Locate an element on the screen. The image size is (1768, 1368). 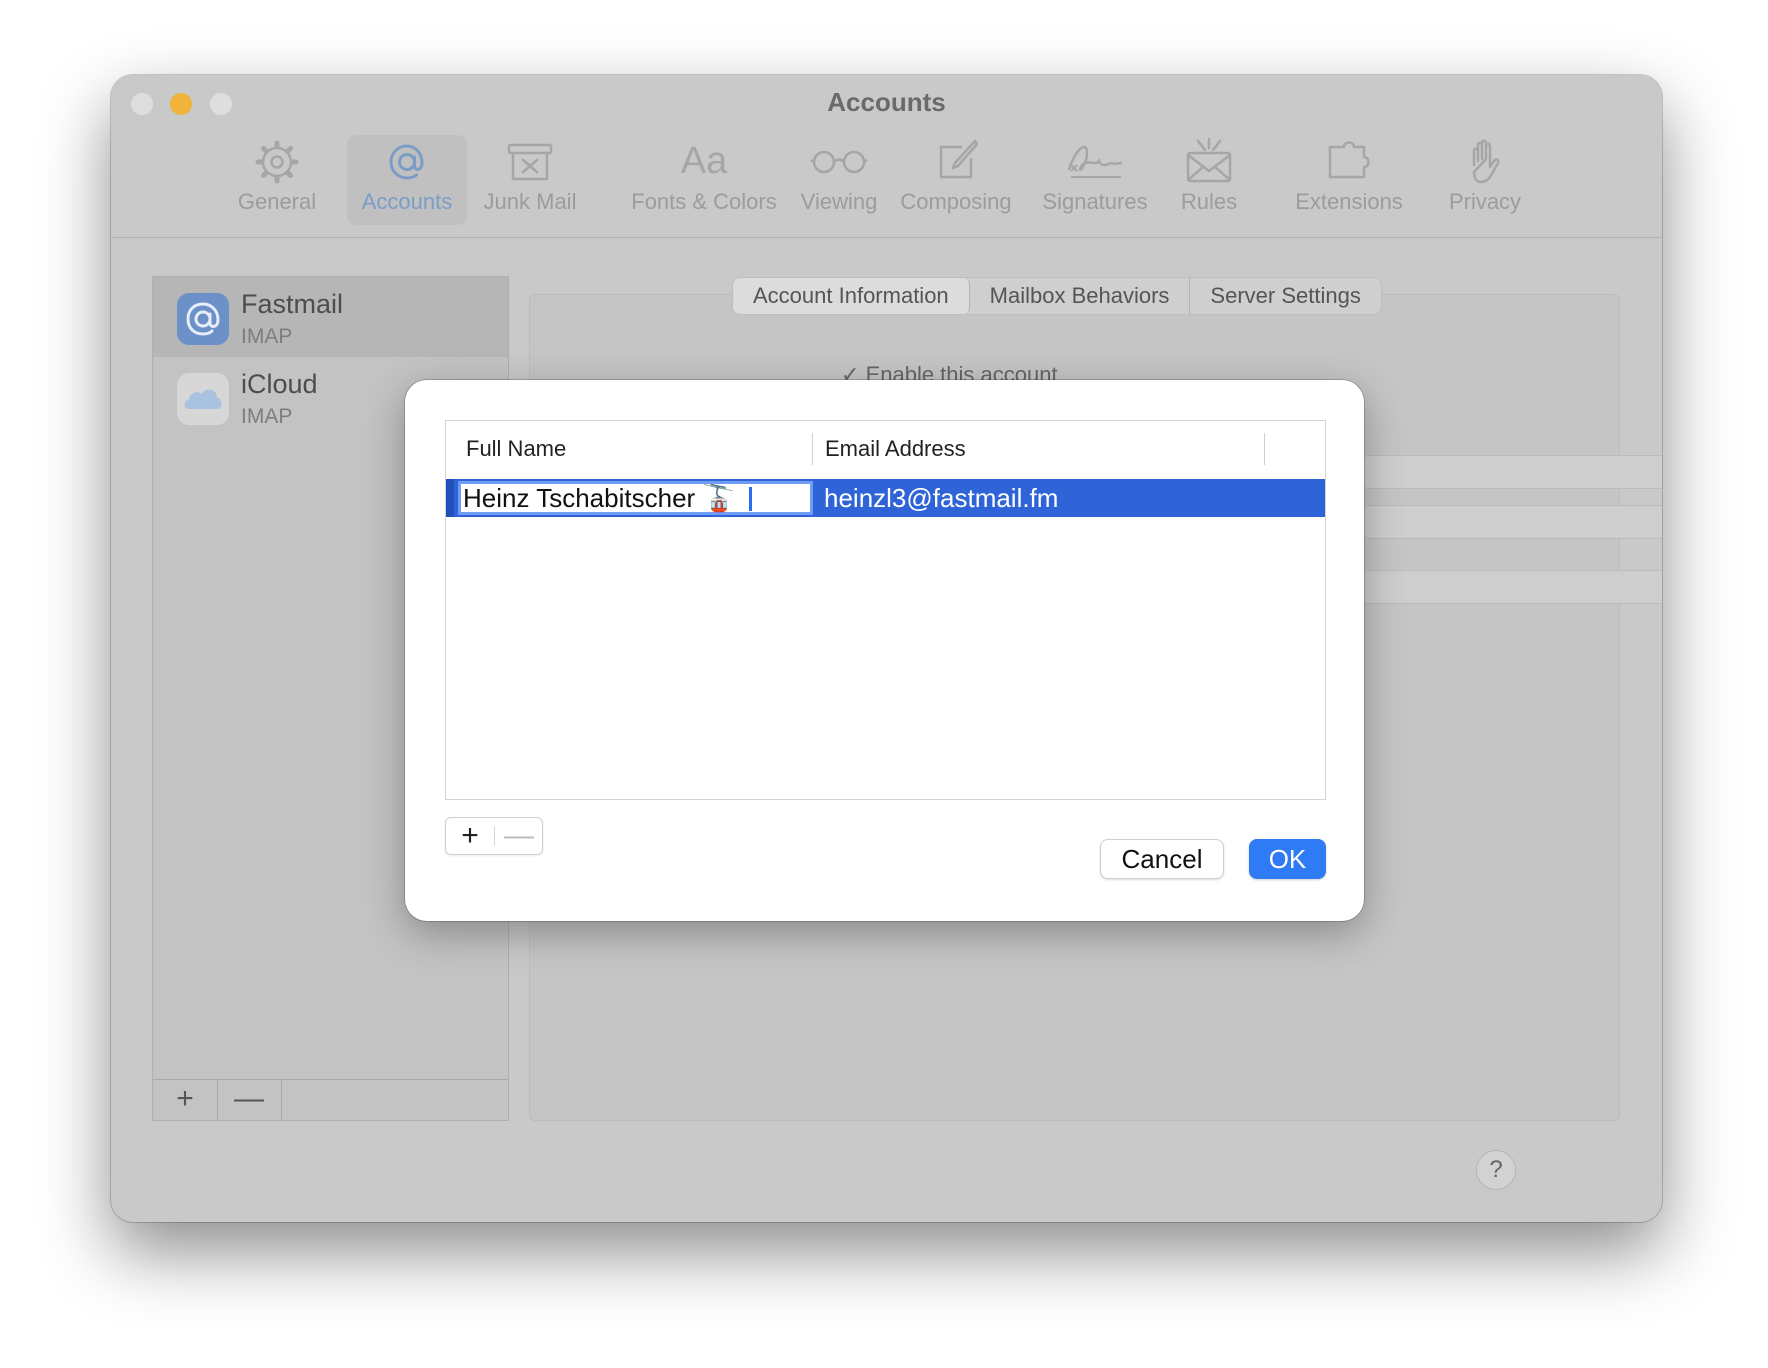
full-name-input: Heinz Tschabitscher 🚡 is located at coordinates (635, 498).